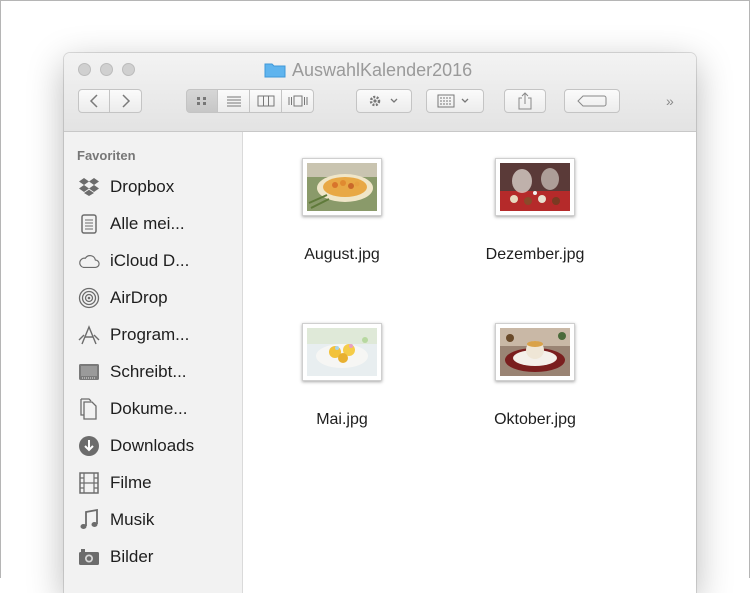  I want to click on sidebar-item-label: Downloads, so click(152, 445).